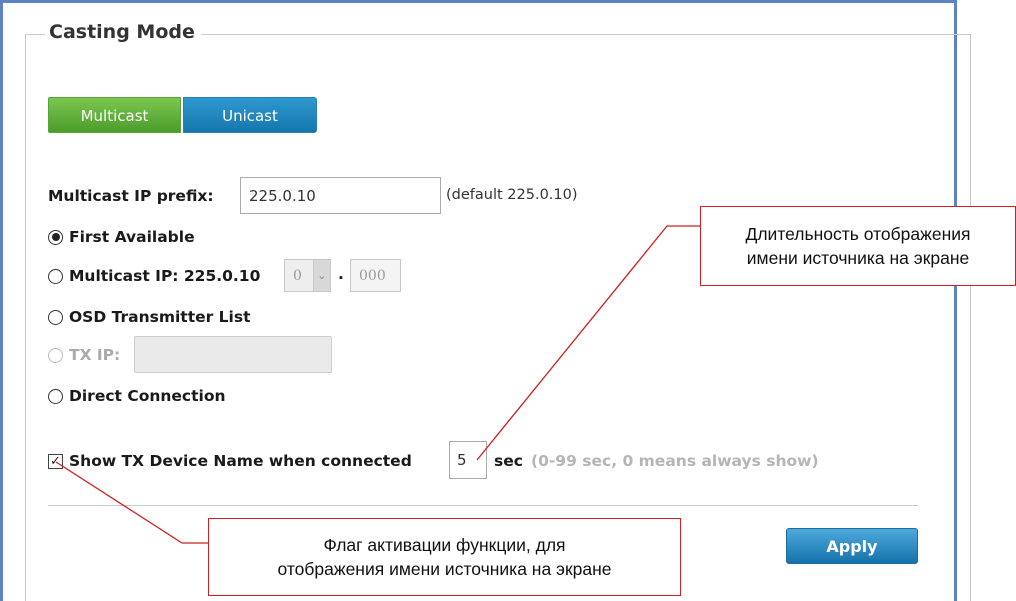  I want to click on option-tx-ip: TX IP:, so click(84, 355).